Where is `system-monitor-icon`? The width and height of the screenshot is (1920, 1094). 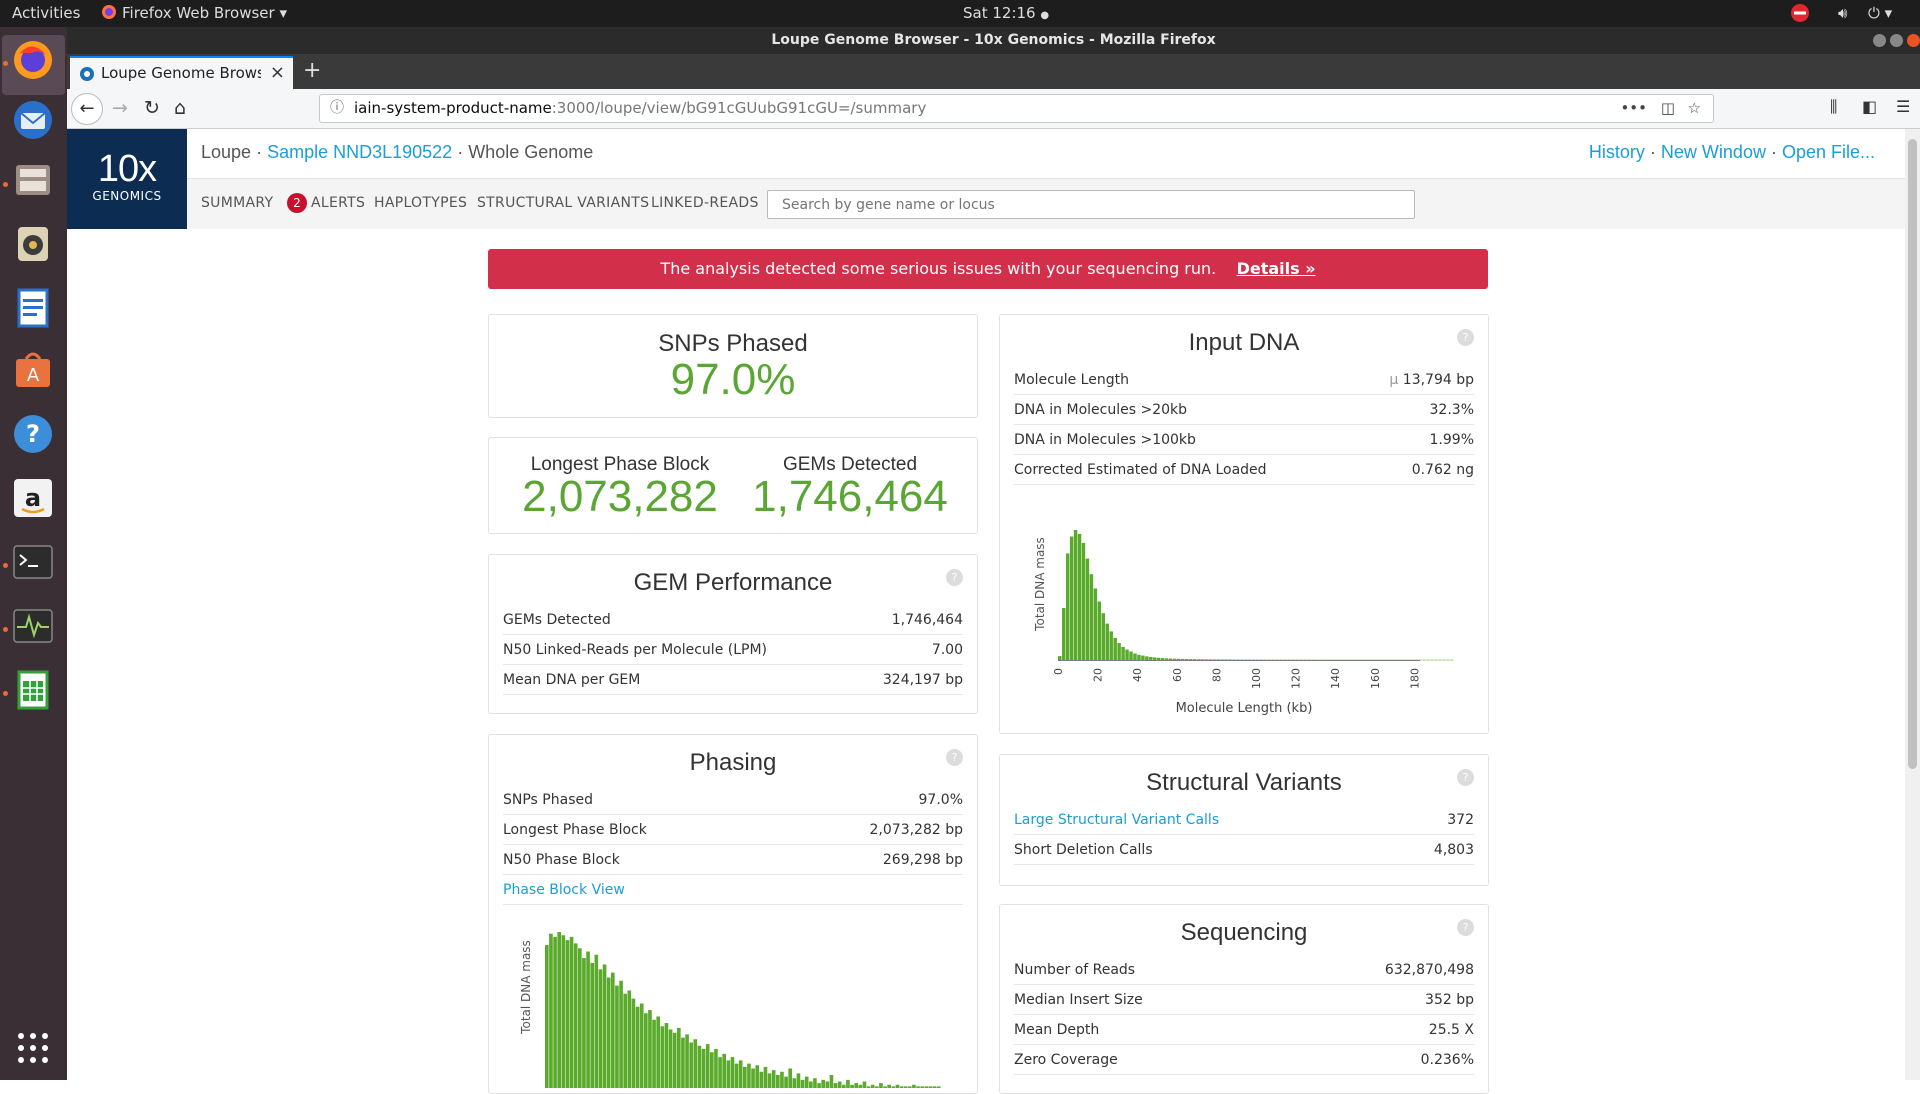
system-monitor-icon is located at coordinates (33, 626).